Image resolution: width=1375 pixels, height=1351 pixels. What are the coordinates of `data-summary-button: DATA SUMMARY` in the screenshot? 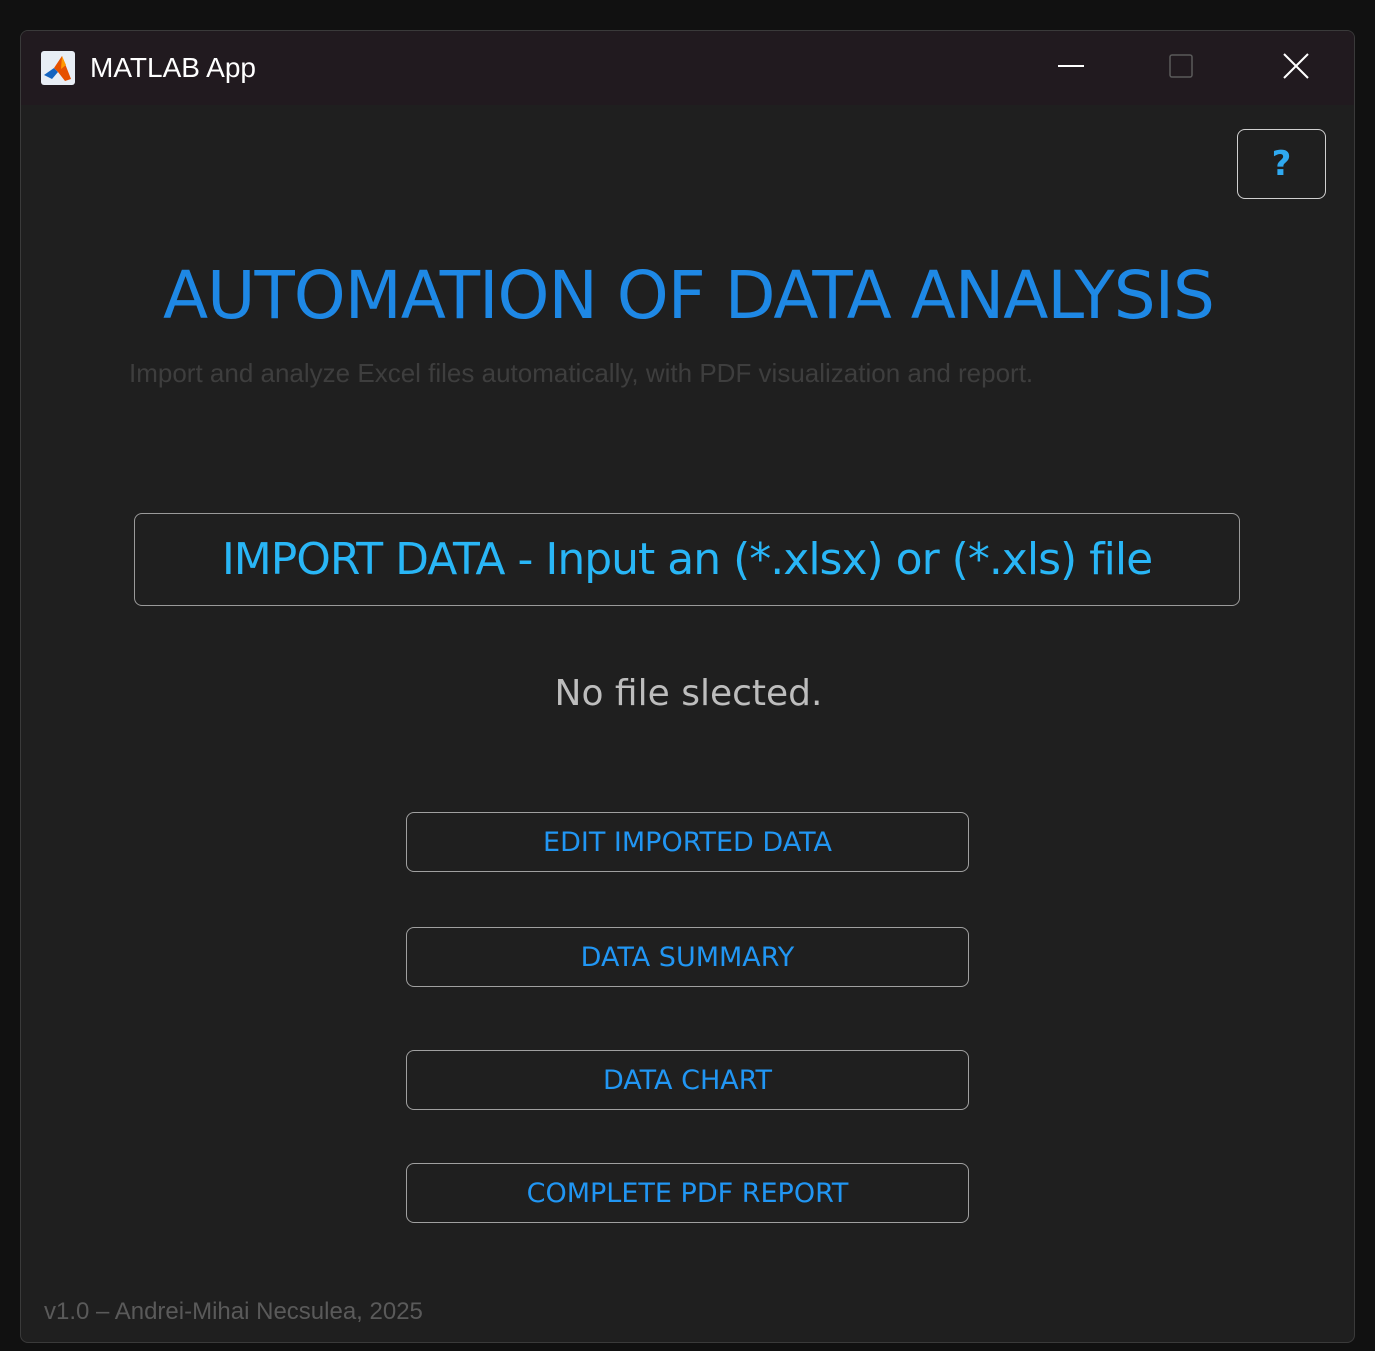 It's located at (687, 957).